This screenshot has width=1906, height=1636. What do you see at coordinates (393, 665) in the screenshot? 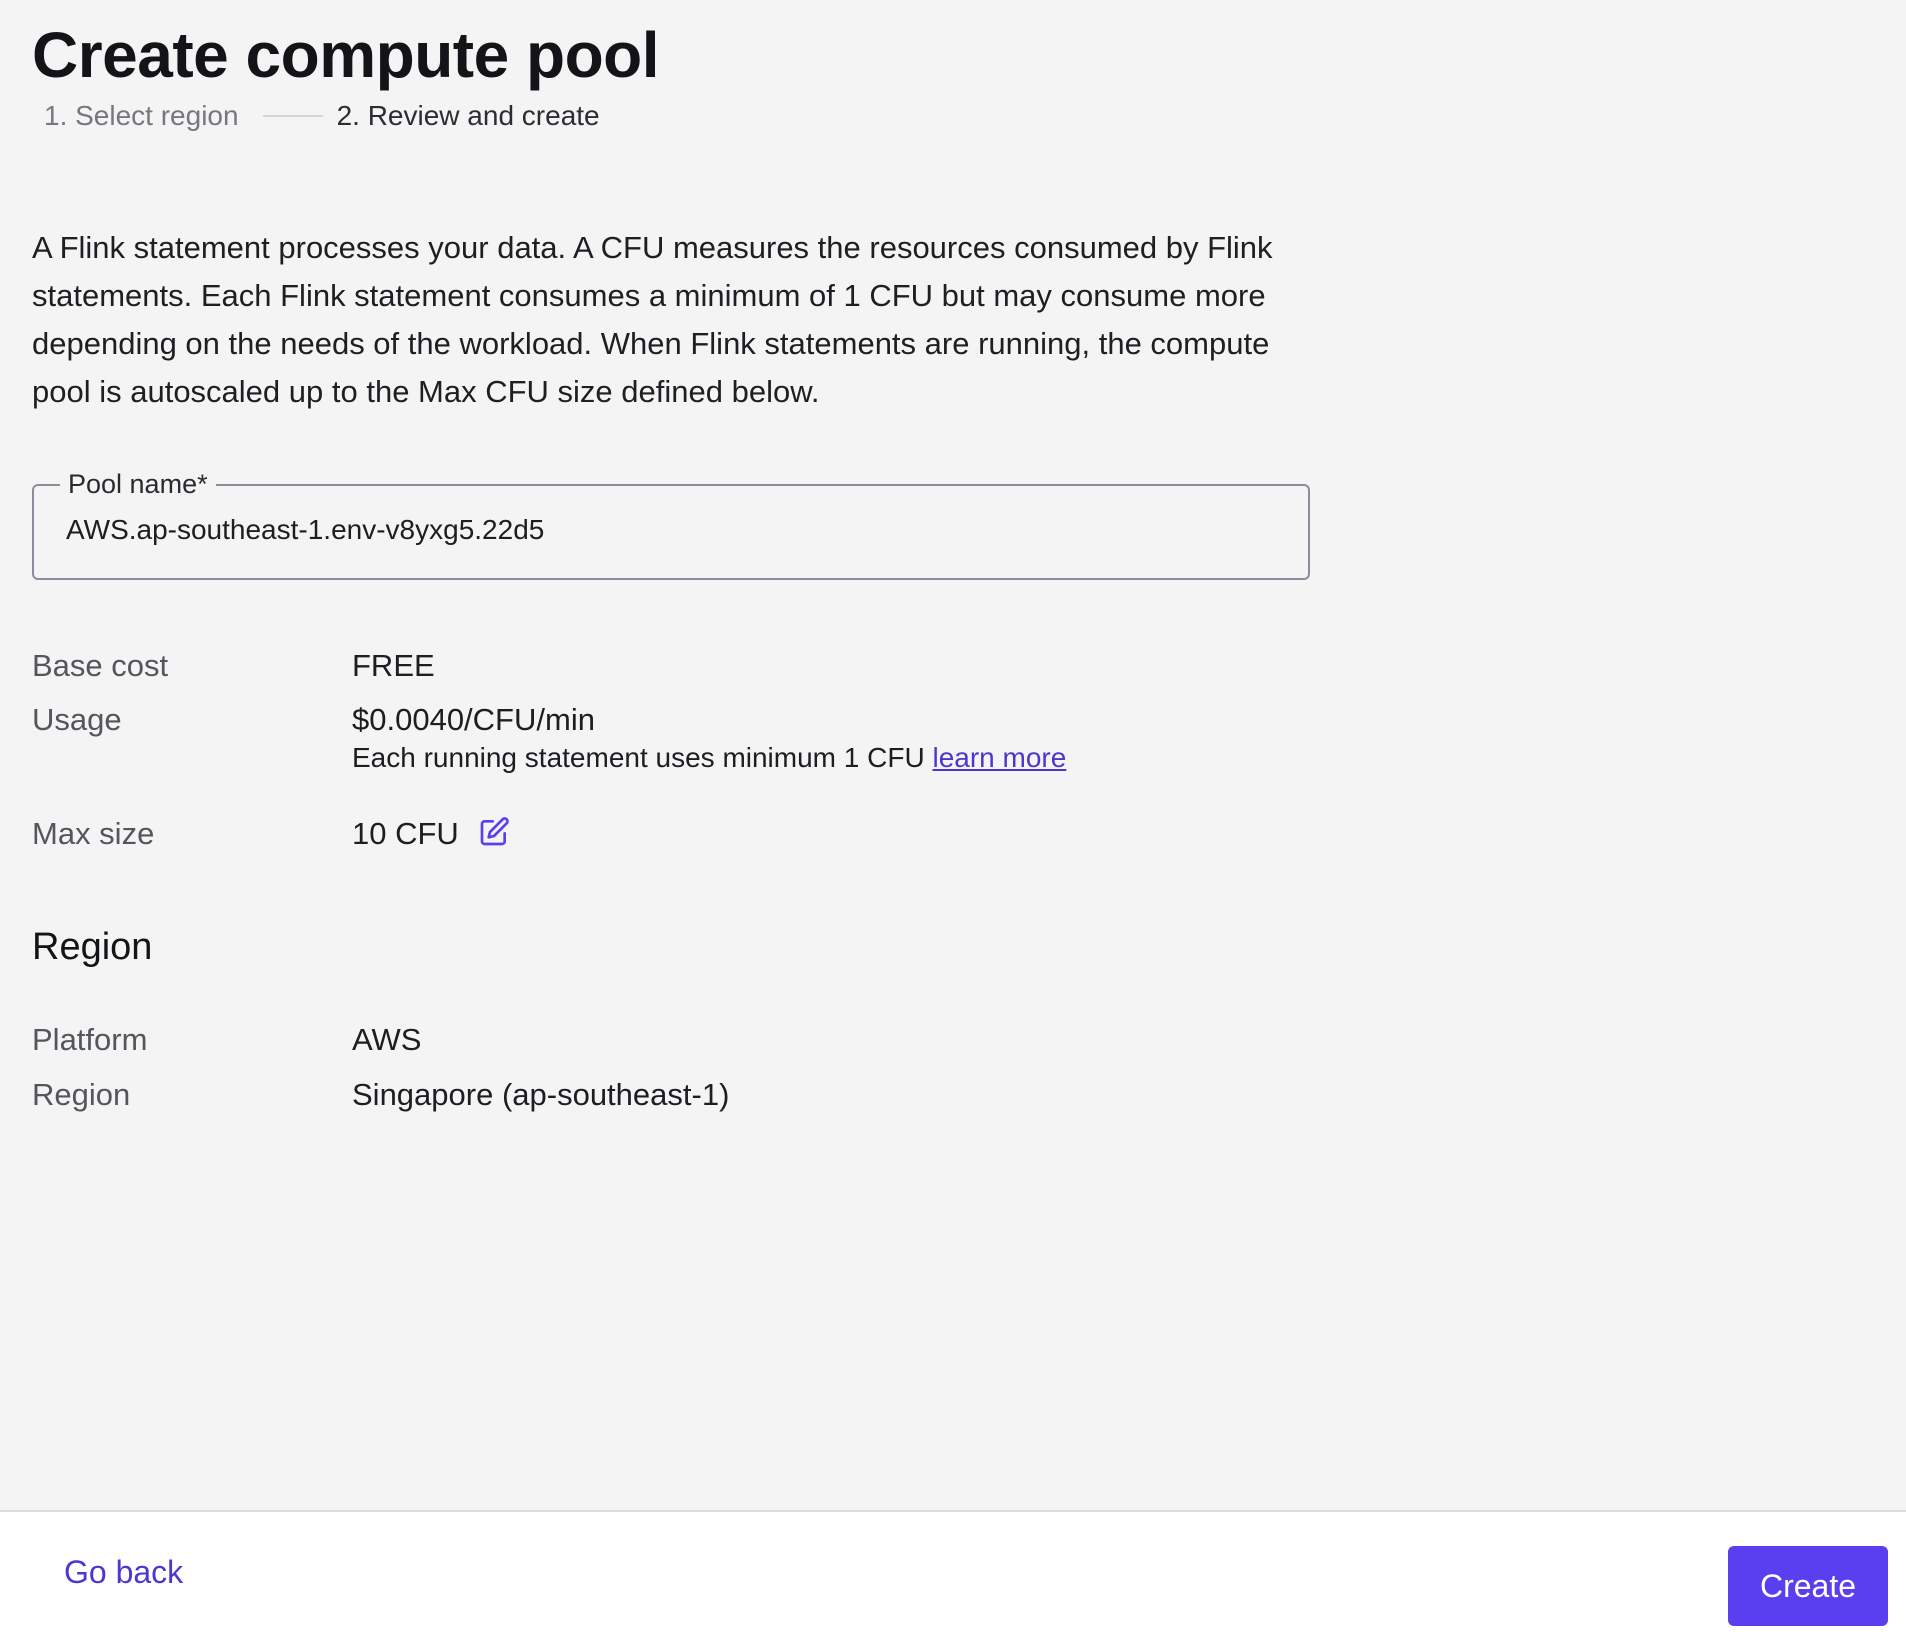
I see `base-cost-value: FREE` at bounding box center [393, 665].